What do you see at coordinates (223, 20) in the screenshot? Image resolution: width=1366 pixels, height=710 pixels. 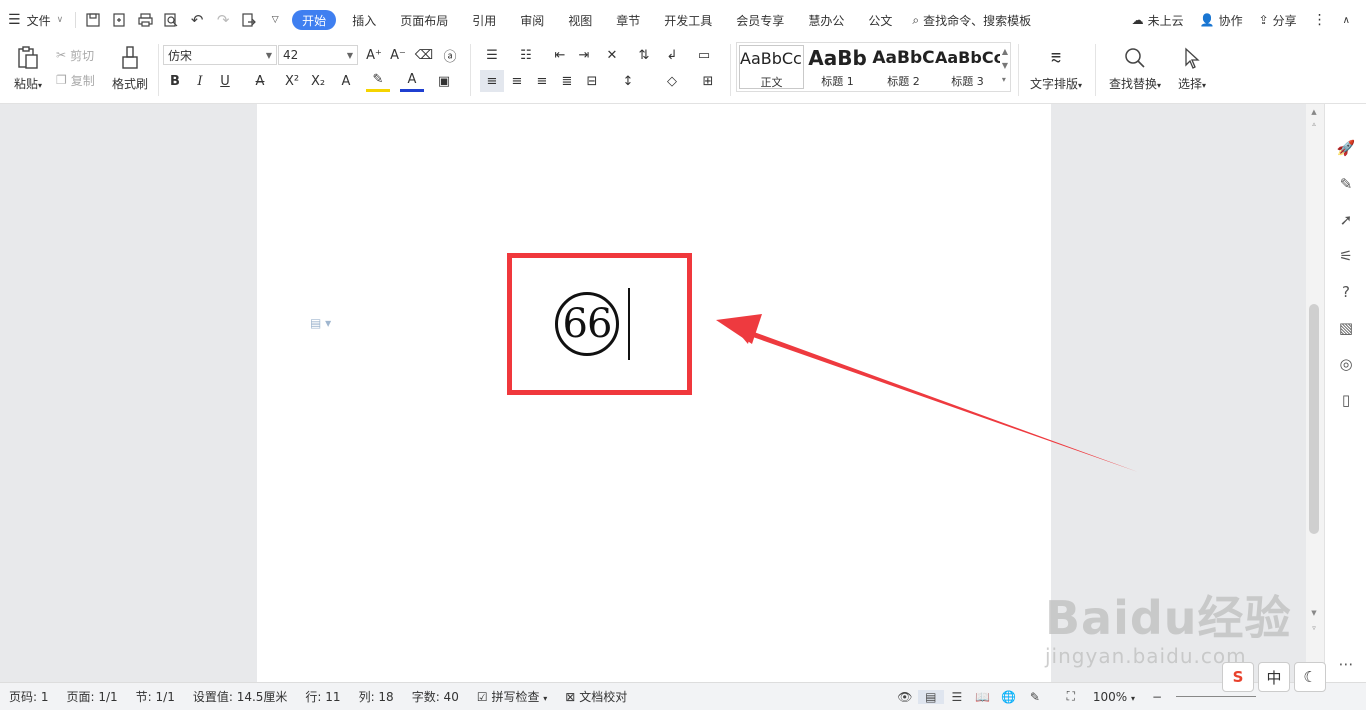 I see `redo-icon: ↷` at bounding box center [223, 20].